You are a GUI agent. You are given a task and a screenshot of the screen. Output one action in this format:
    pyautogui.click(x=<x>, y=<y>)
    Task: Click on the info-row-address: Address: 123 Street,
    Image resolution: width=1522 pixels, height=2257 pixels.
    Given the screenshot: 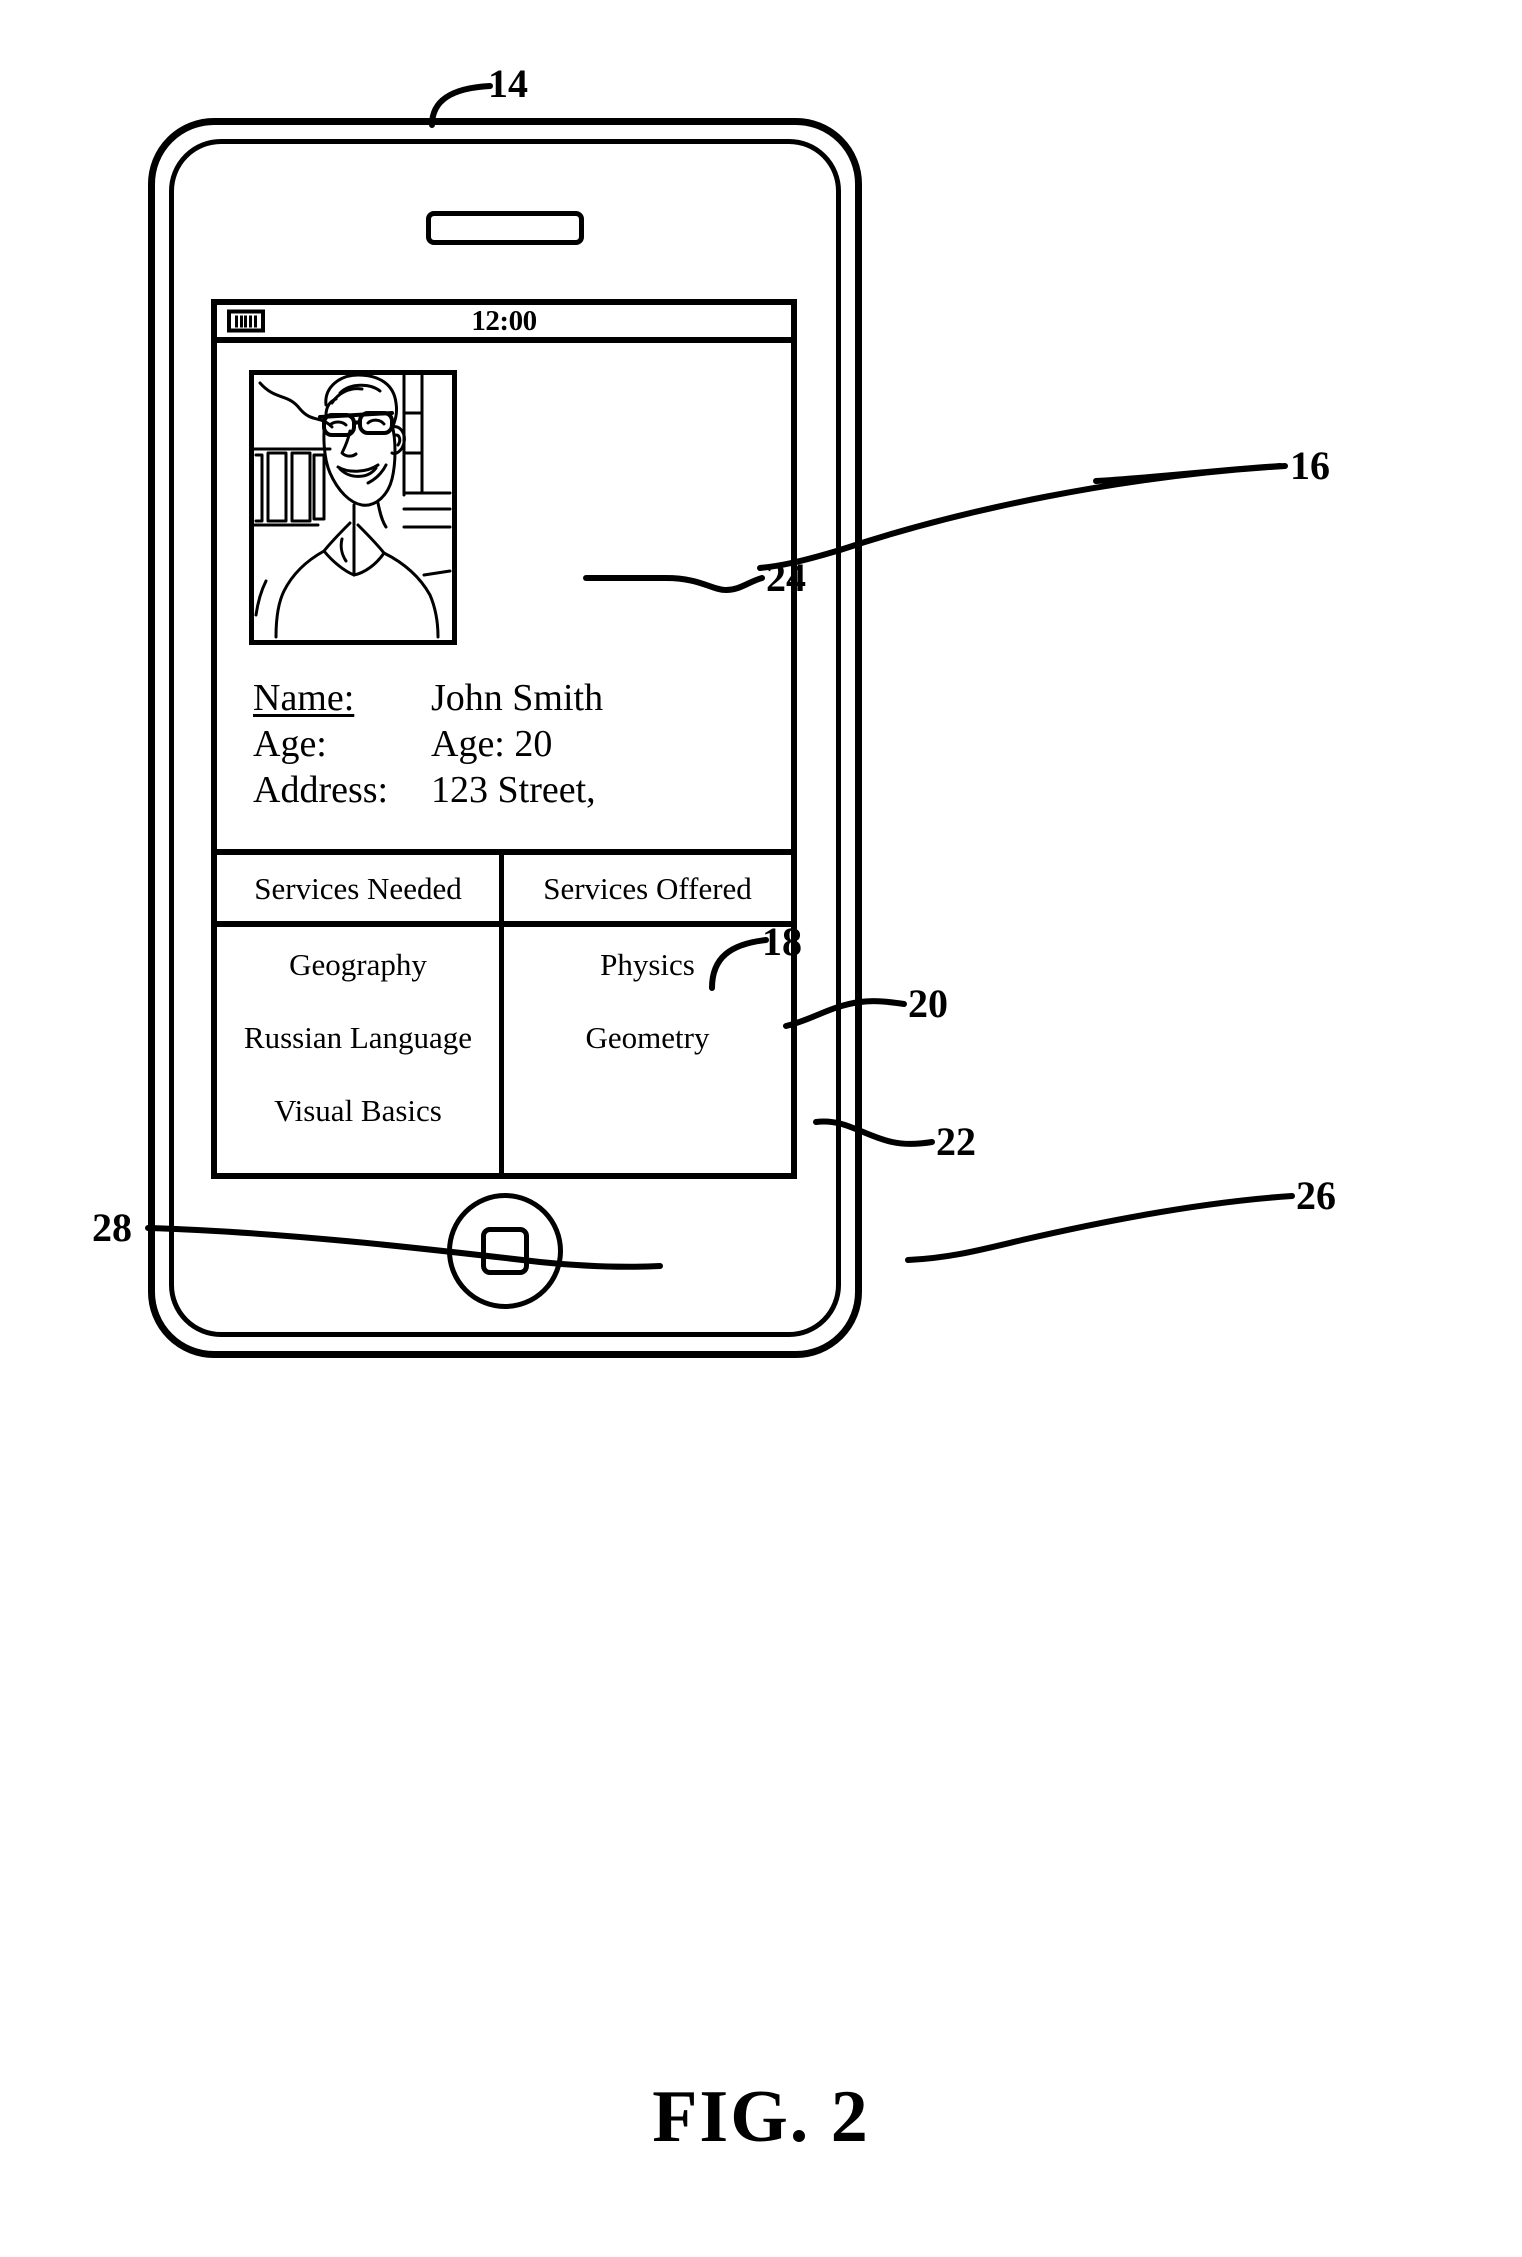 What is the action you would take?
    pyautogui.click(x=523, y=794)
    